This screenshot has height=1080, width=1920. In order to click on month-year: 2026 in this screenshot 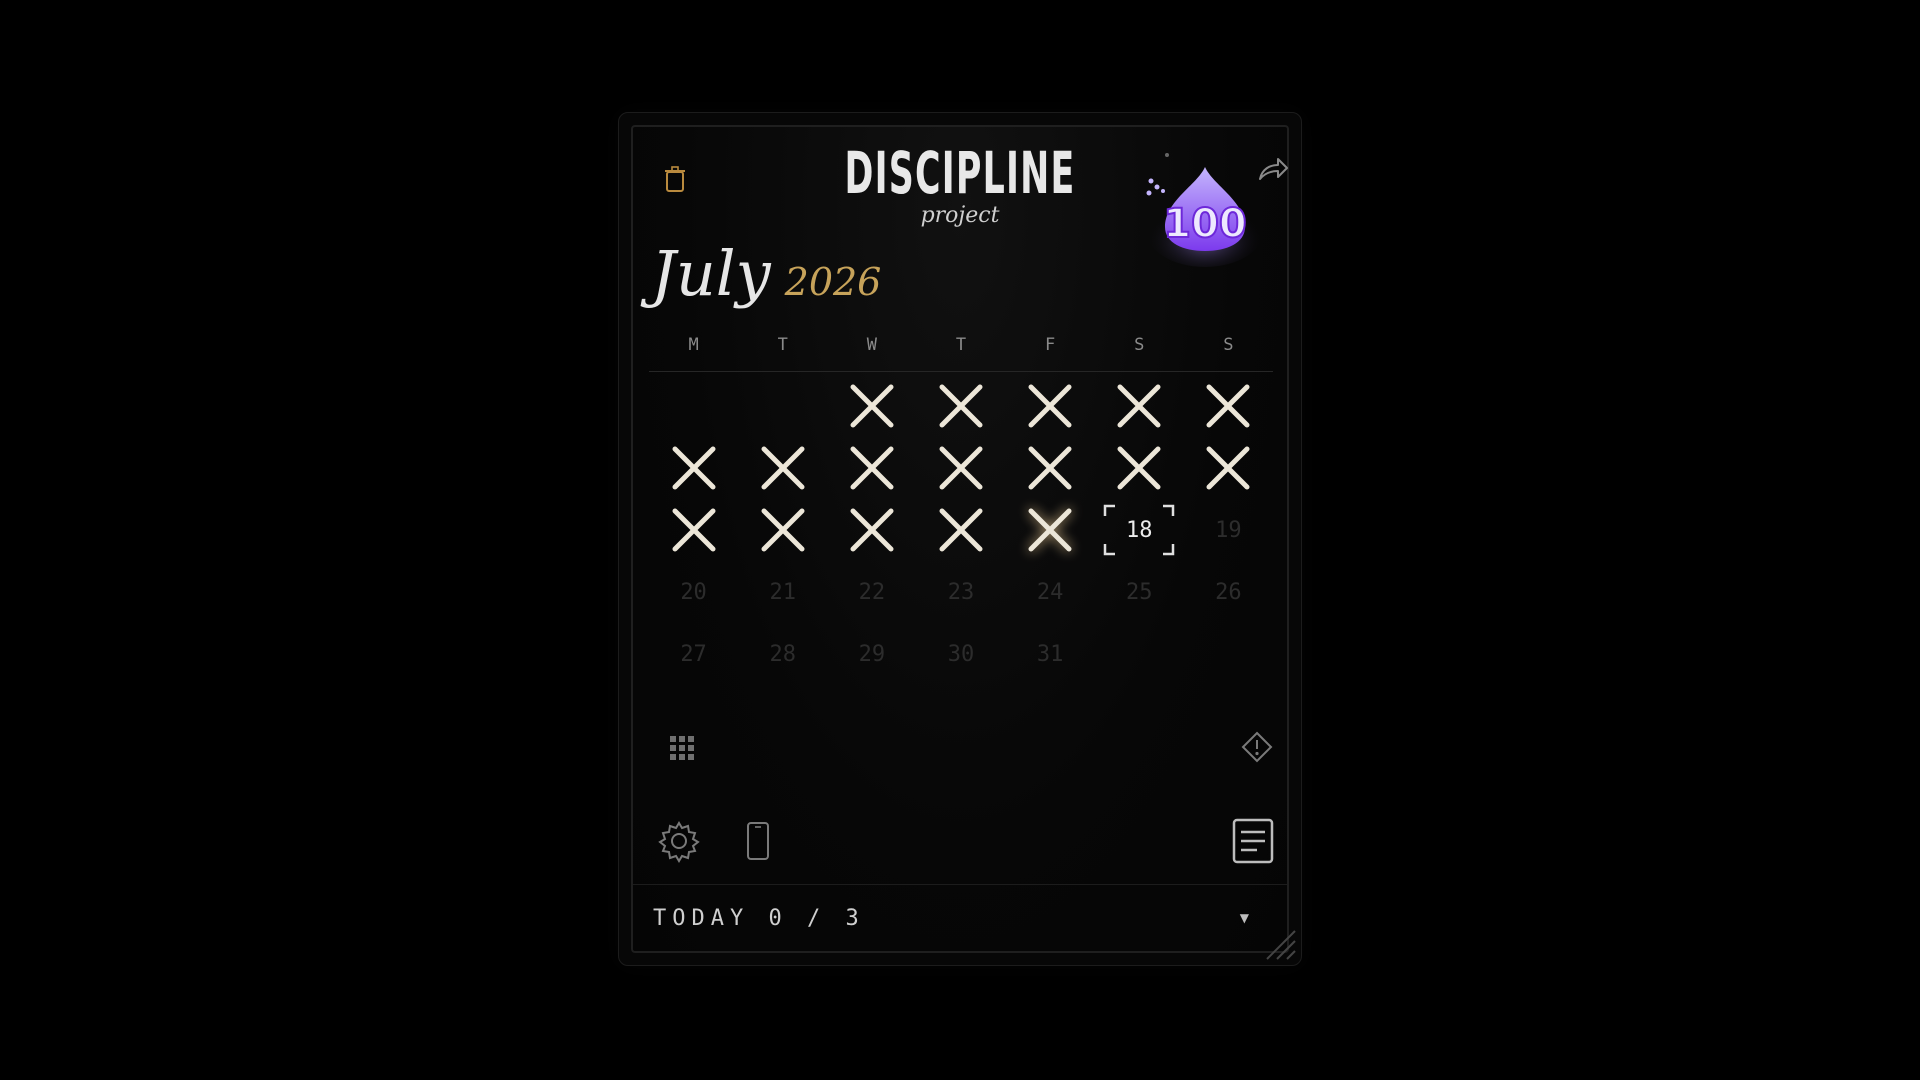, I will do `click(833, 282)`.